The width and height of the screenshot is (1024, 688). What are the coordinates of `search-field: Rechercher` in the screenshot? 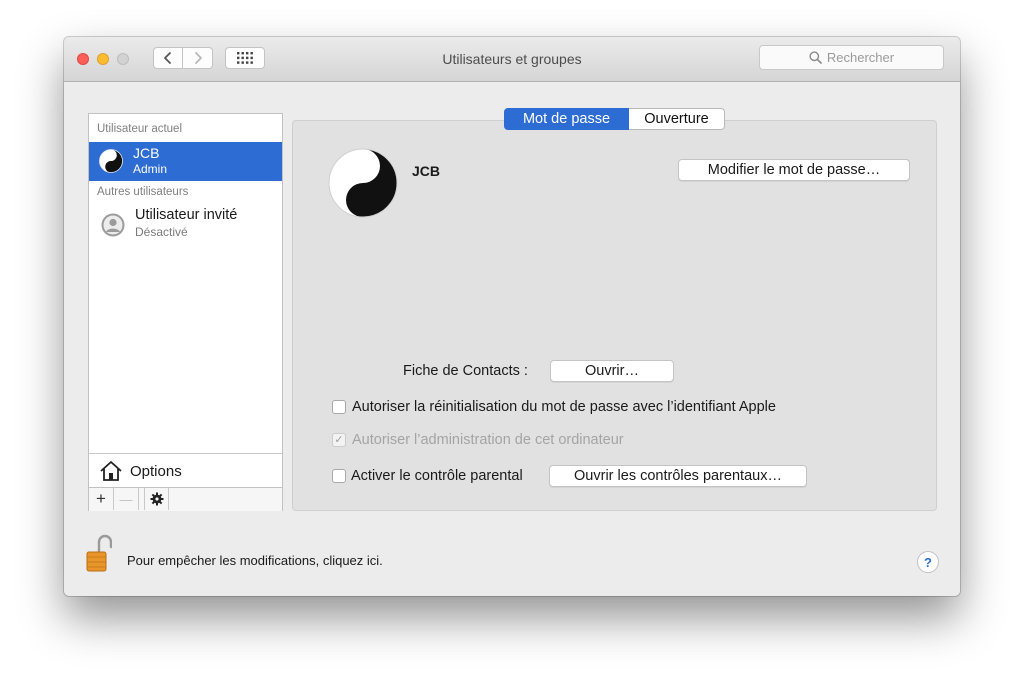 It's located at (851, 57).